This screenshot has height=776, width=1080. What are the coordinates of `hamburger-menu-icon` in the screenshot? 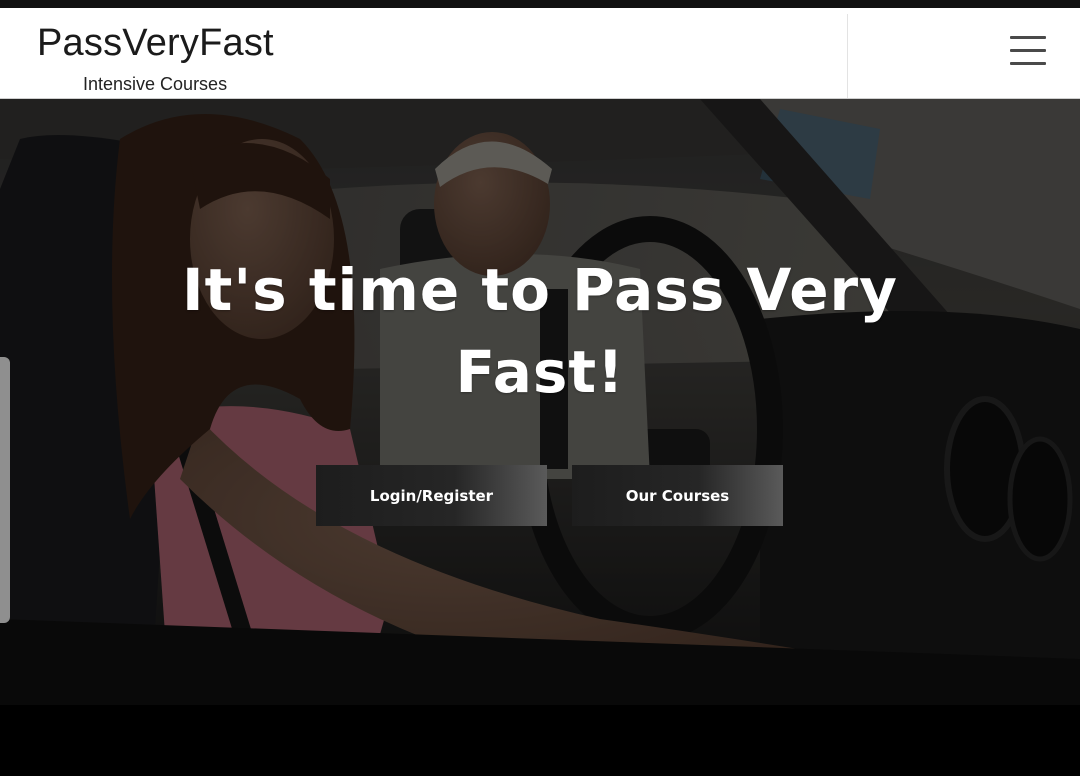 It's located at (1028, 51).